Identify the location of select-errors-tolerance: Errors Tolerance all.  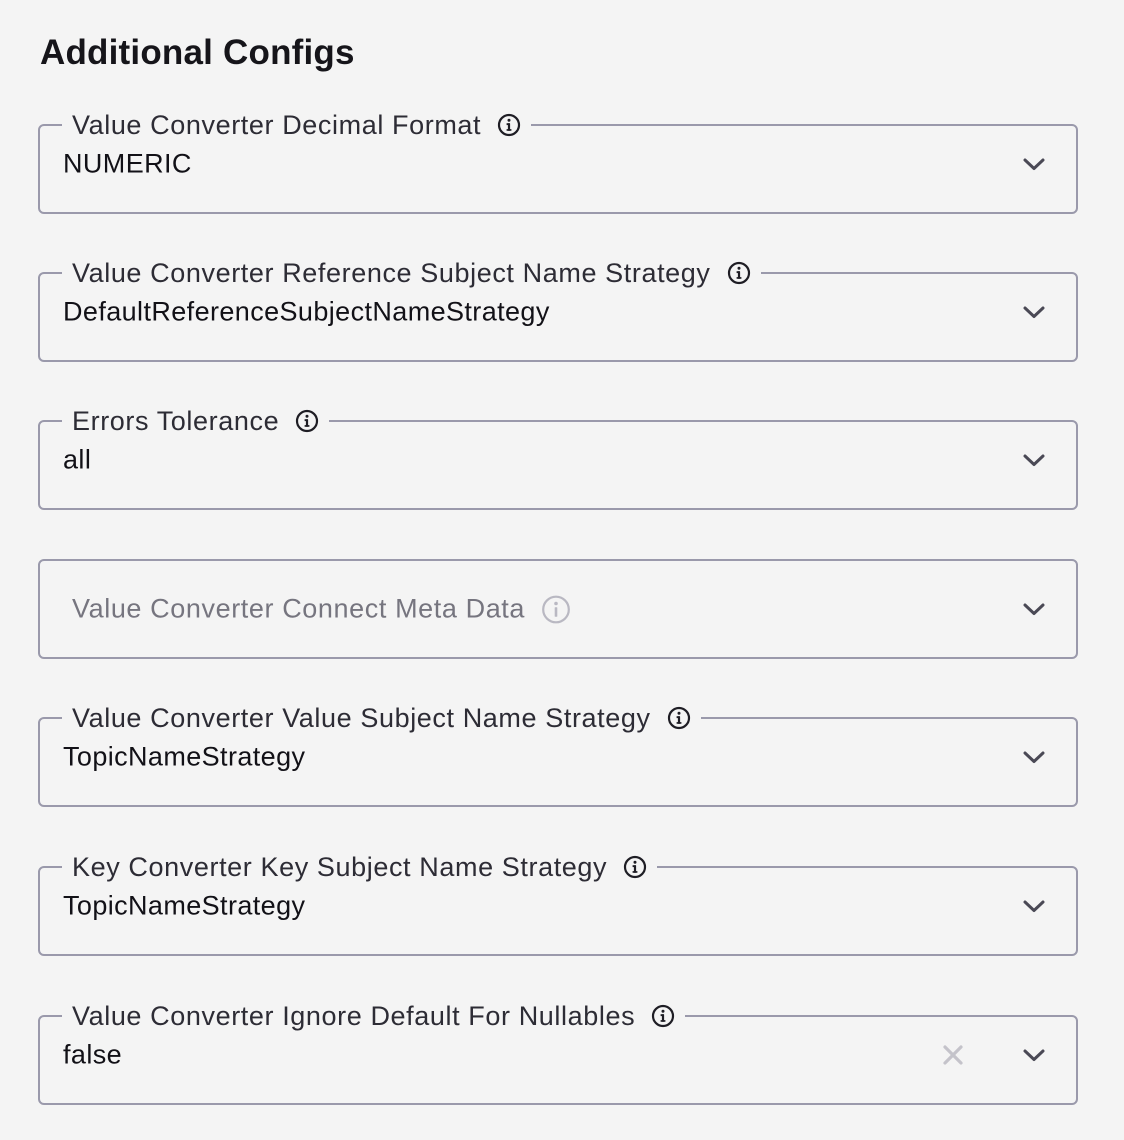
(558, 458).